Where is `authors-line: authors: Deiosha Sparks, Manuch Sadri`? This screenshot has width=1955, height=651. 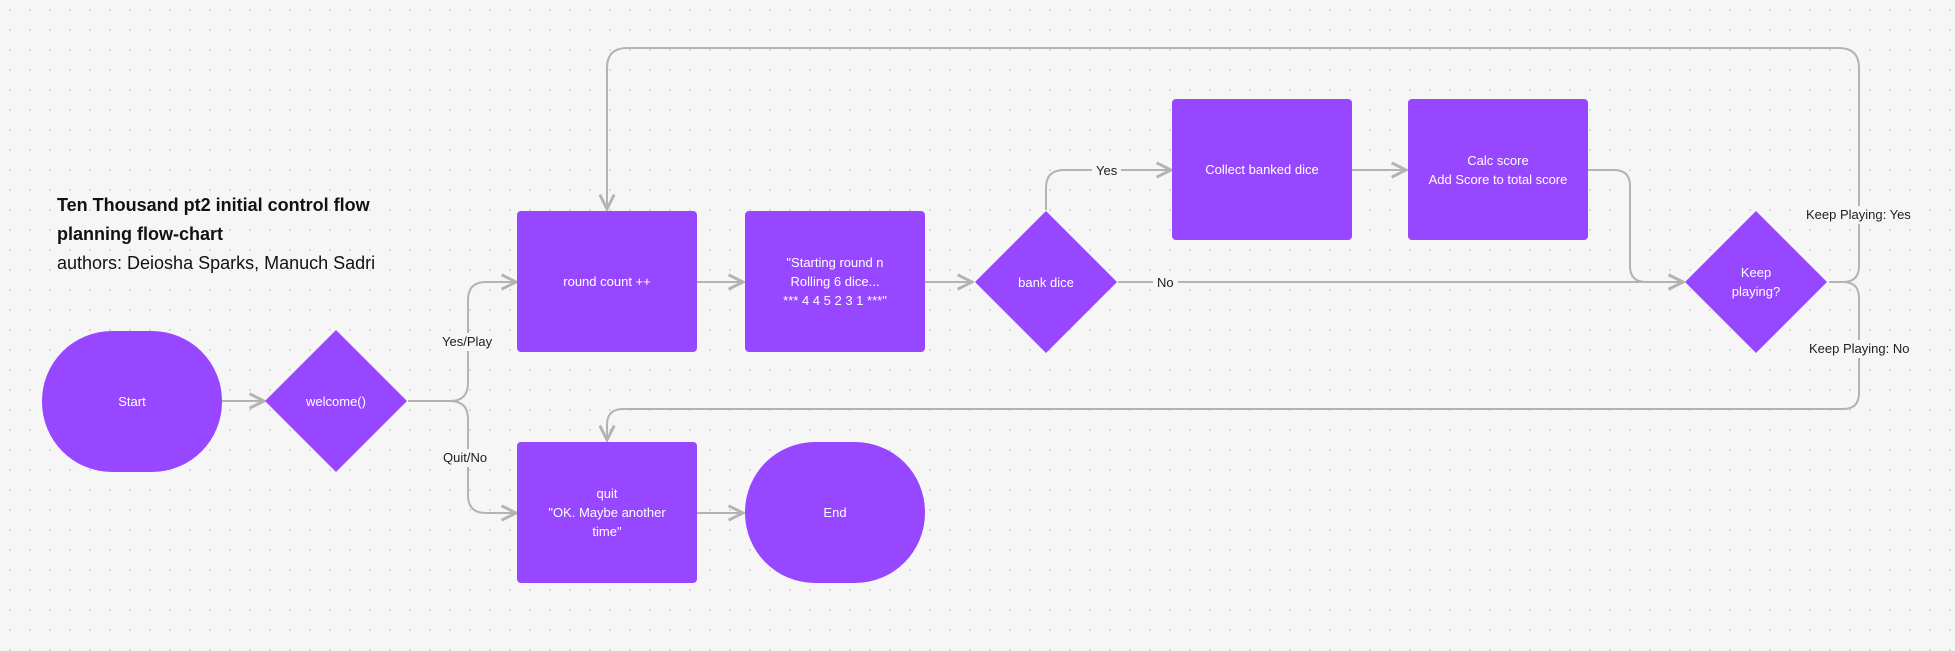 authors-line: authors: Deiosha Sparks, Manuch Sadri is located at coordinates (216, 263).